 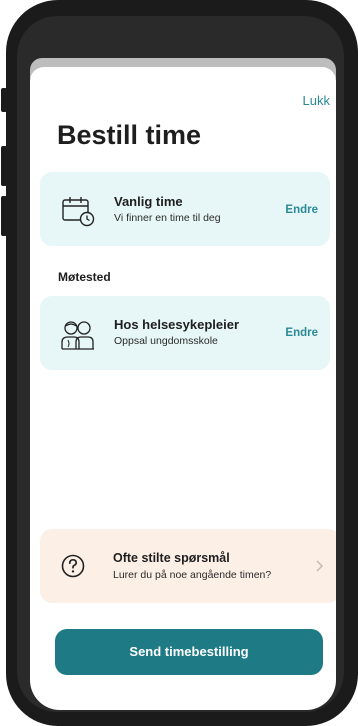 I want to click on meeting-place-title: Hos helsesykepleier, so click(x=177, y=324).